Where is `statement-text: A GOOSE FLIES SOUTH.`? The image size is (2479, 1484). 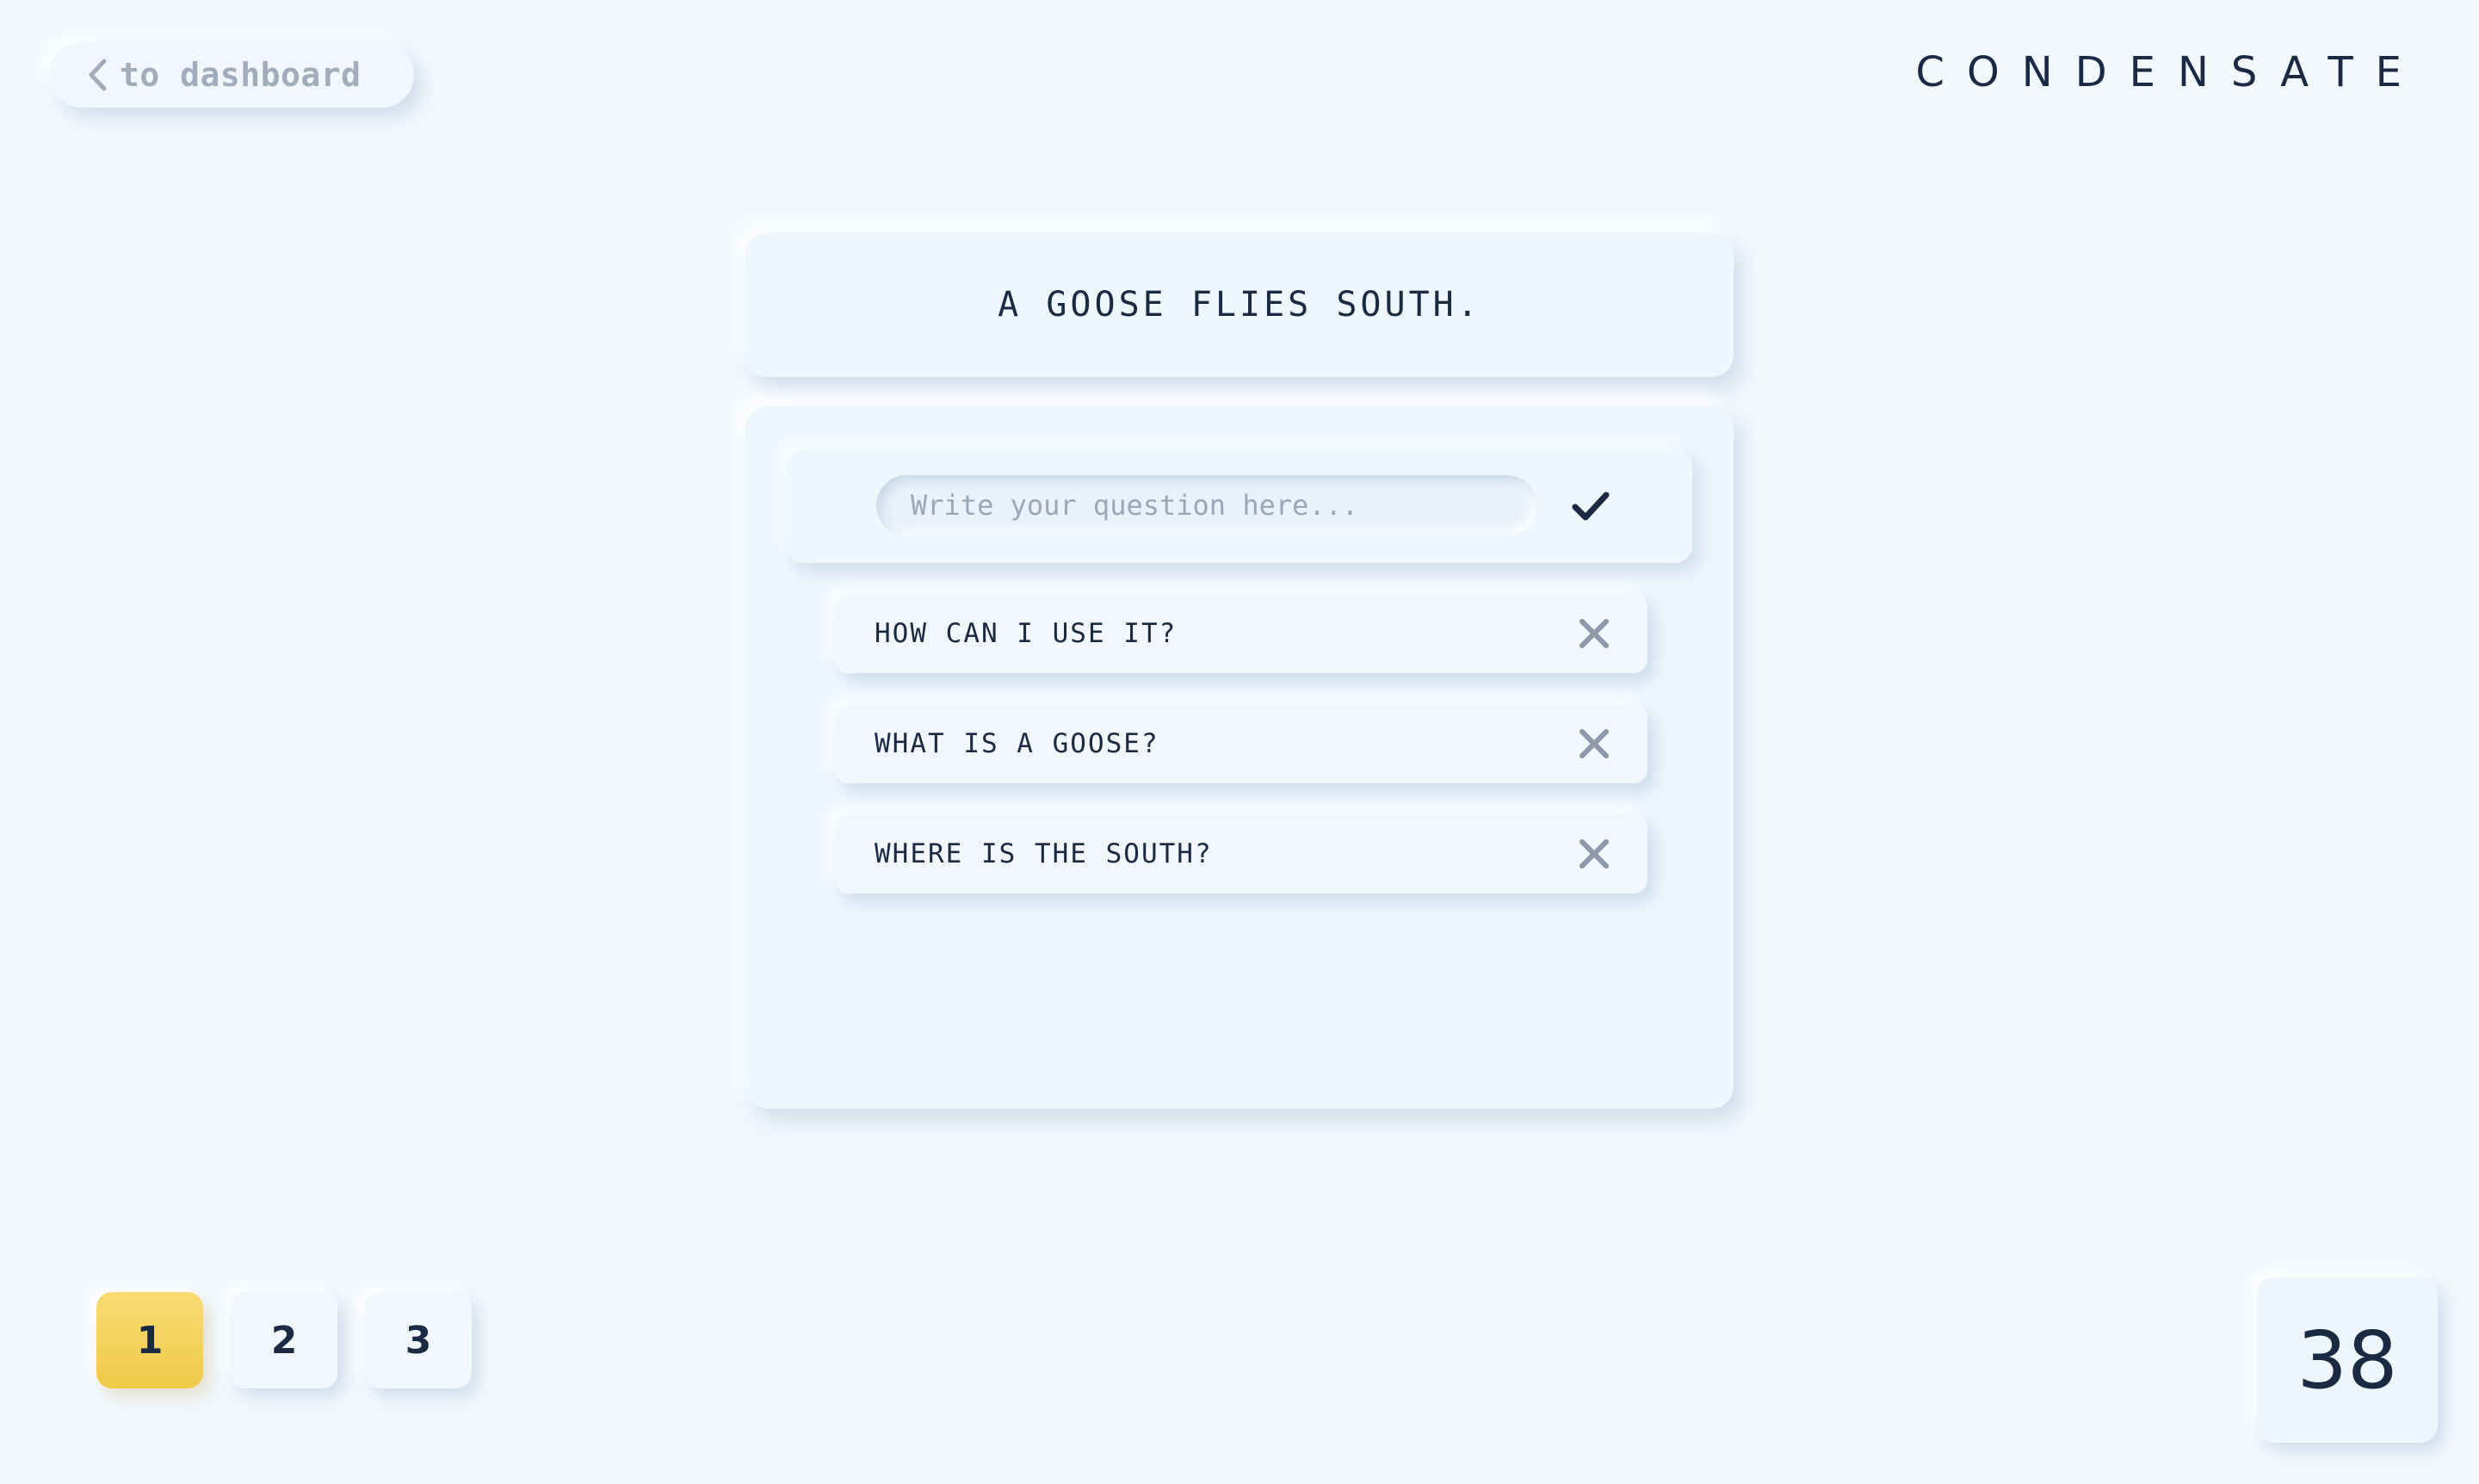 statement-text: A GOOSE FLIES SOUTH. is located at coordinates (1239, 305).